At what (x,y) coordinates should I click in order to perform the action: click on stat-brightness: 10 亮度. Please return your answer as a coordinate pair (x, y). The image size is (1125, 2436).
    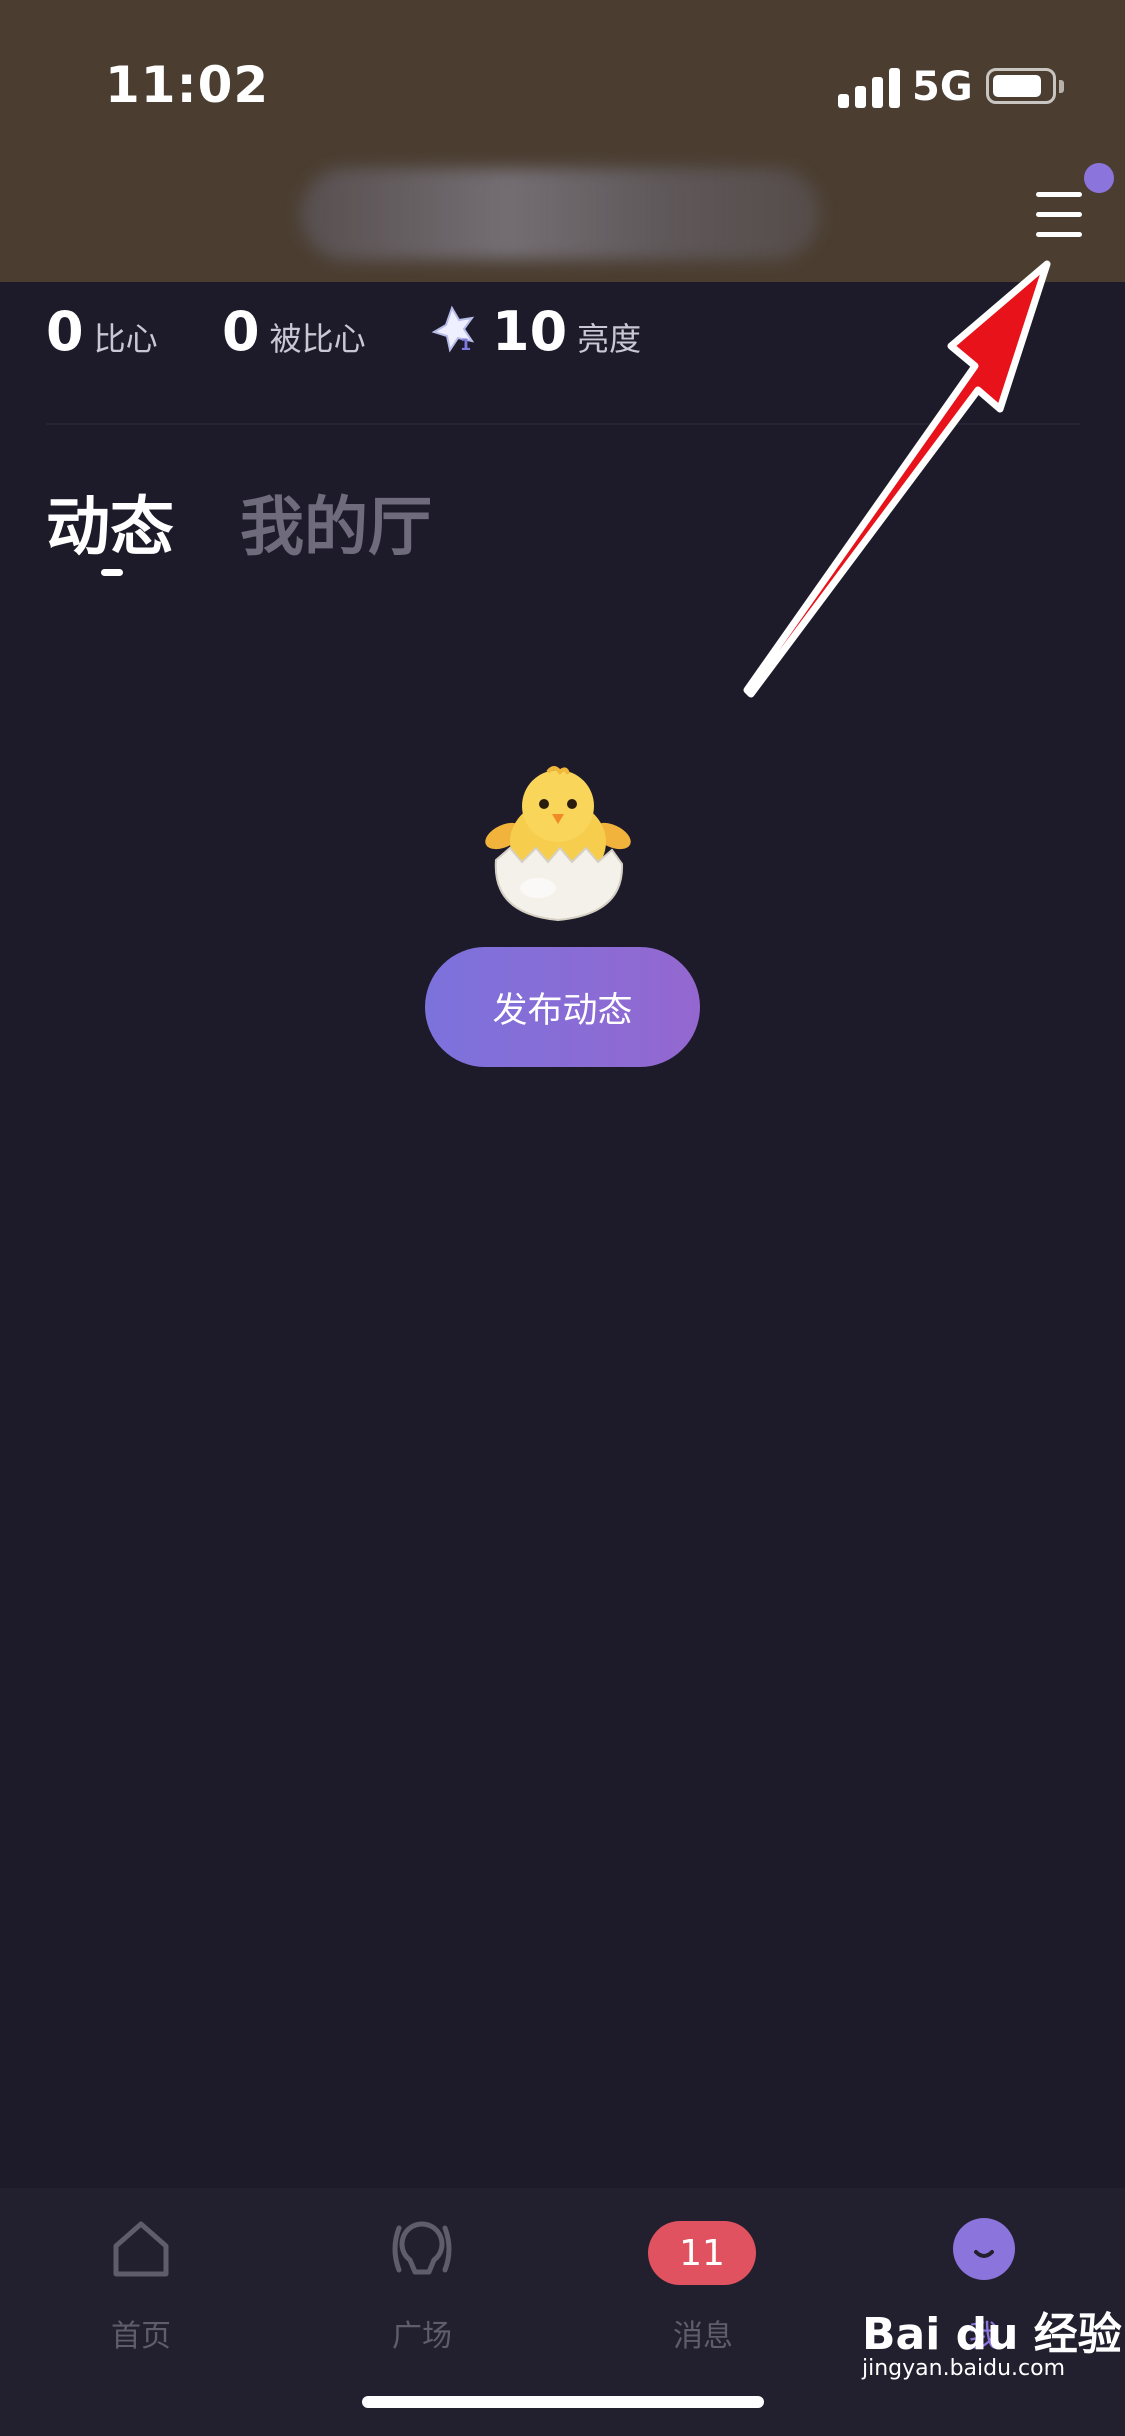
    Looking at the image, I should click on (566, 331).